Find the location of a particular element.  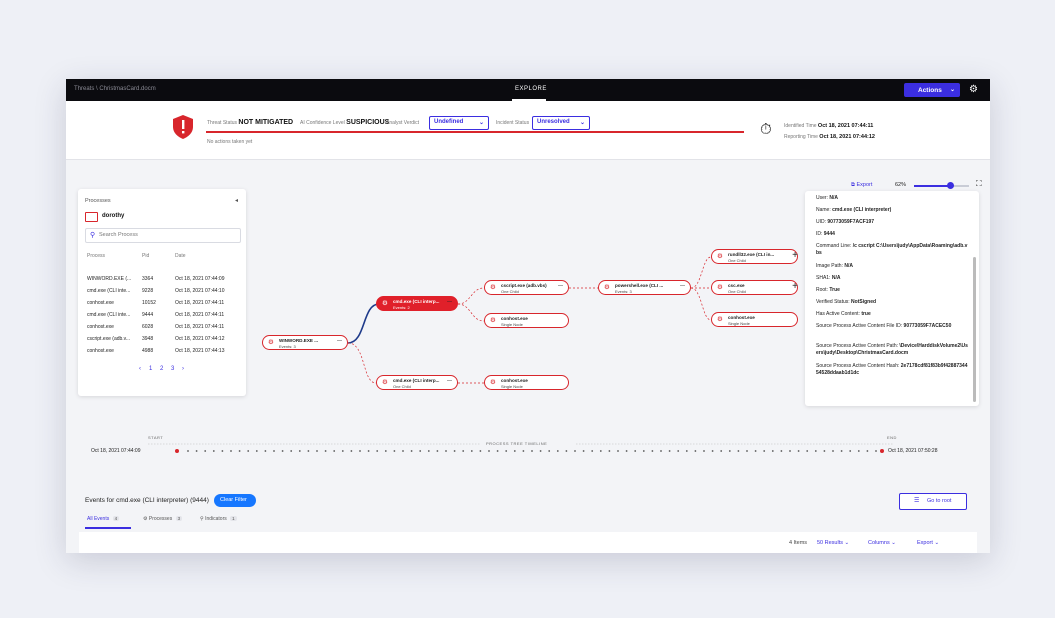

tree-node-conhost-1: ⚙ conhost.exe Single Node is located at coordinates (526, 320).